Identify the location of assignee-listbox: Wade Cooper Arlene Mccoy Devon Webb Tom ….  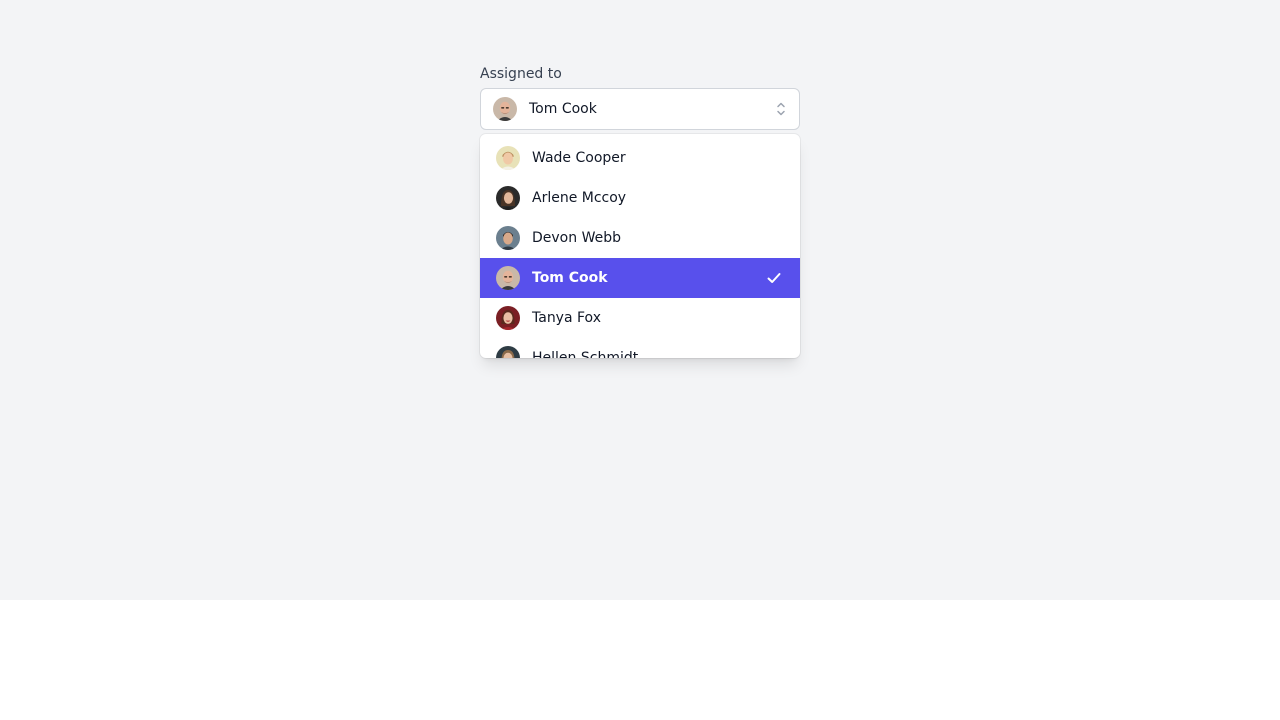
(640, 246).